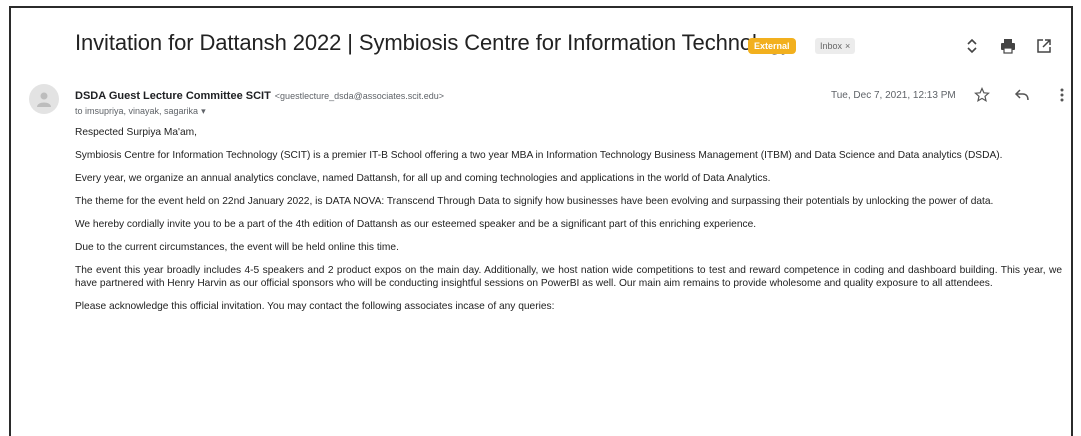 The width and height of the screenshot is (1081, 436). I want to click on chevron-down-icon: ▾, so click(203, 111).